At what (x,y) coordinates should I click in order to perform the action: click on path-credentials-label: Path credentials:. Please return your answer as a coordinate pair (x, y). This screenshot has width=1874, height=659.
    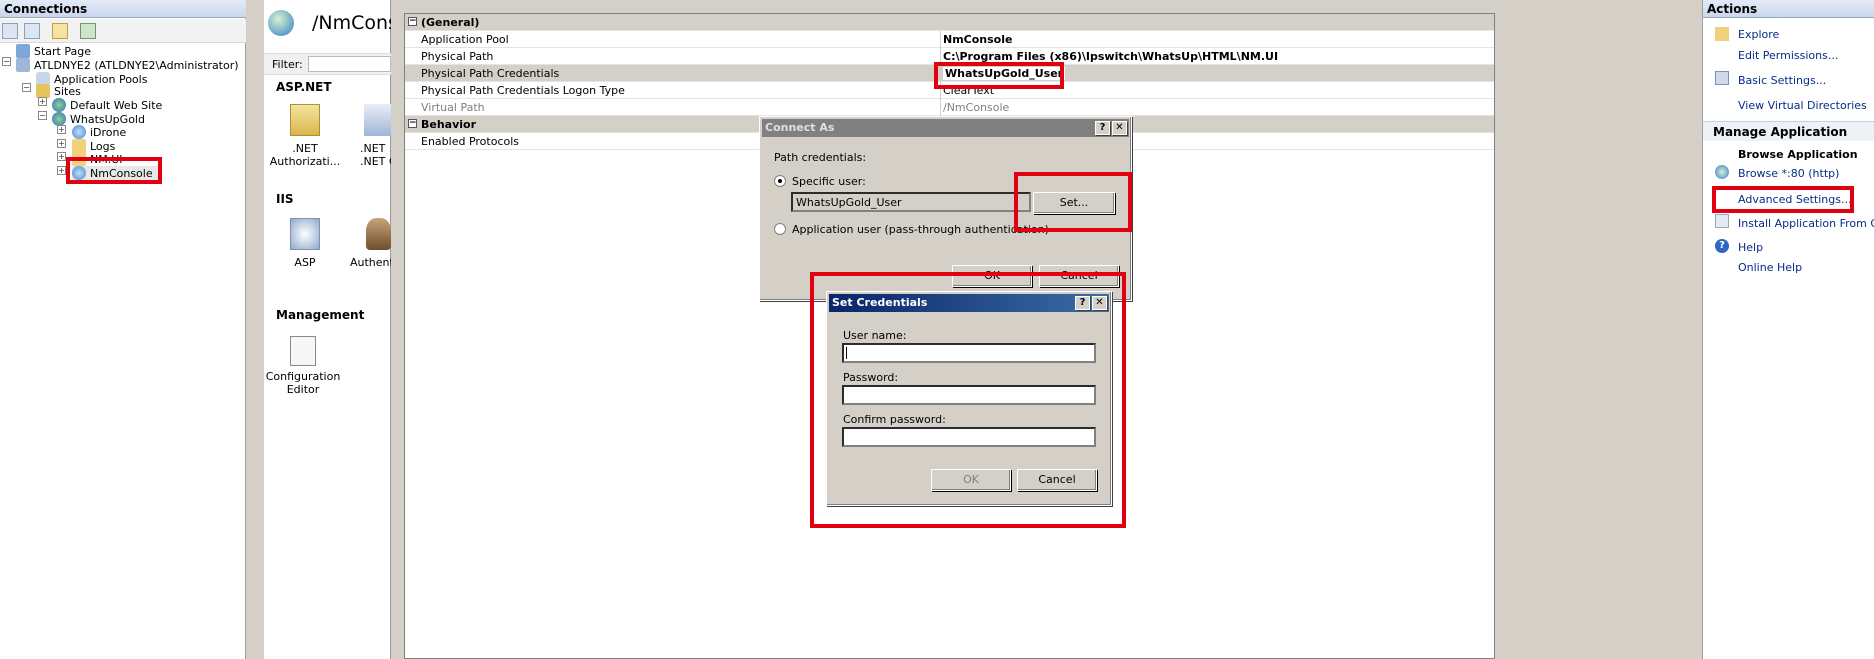
    Looking at the image, I should click on (820, 157).